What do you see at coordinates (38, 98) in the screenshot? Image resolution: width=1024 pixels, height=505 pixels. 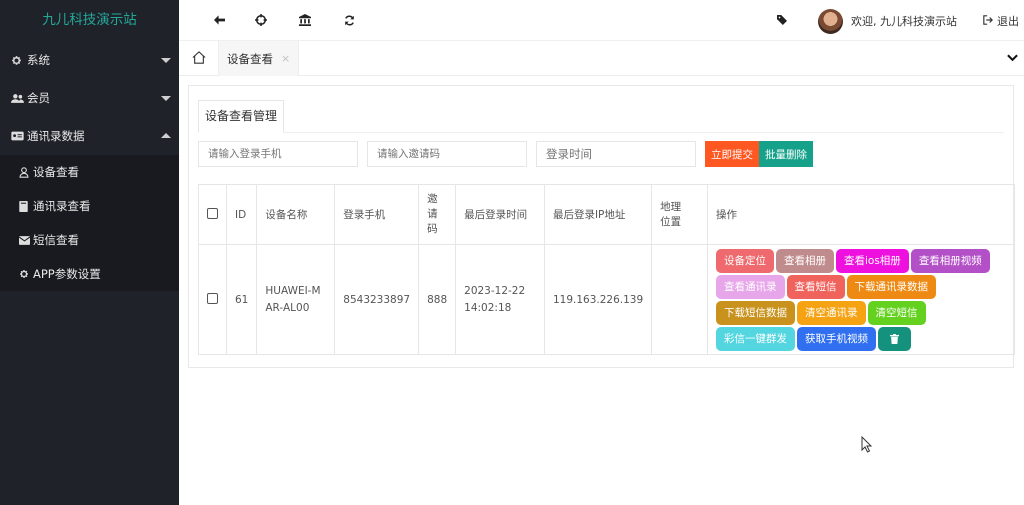 I see `sidebar-item-label: 会员` at bounding box center [38, 98].